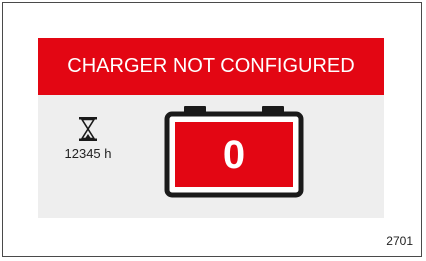  What do you see at coordinates (399, 241) in the screenshot?
I see `figure-number: 2701` at bounding box center [399, 241].